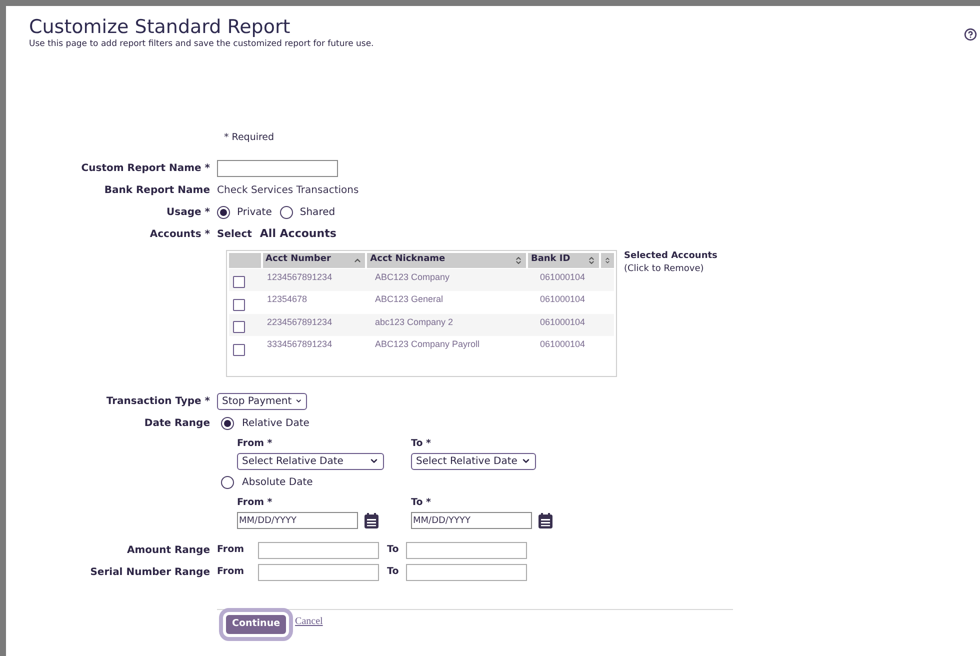 Image resolution: width=980 pixels, height=656 pixels. What do you see at coordinates (188, 213) in the screenshot?
I see `field-label: Usage *` at bounding box center [188, 213].